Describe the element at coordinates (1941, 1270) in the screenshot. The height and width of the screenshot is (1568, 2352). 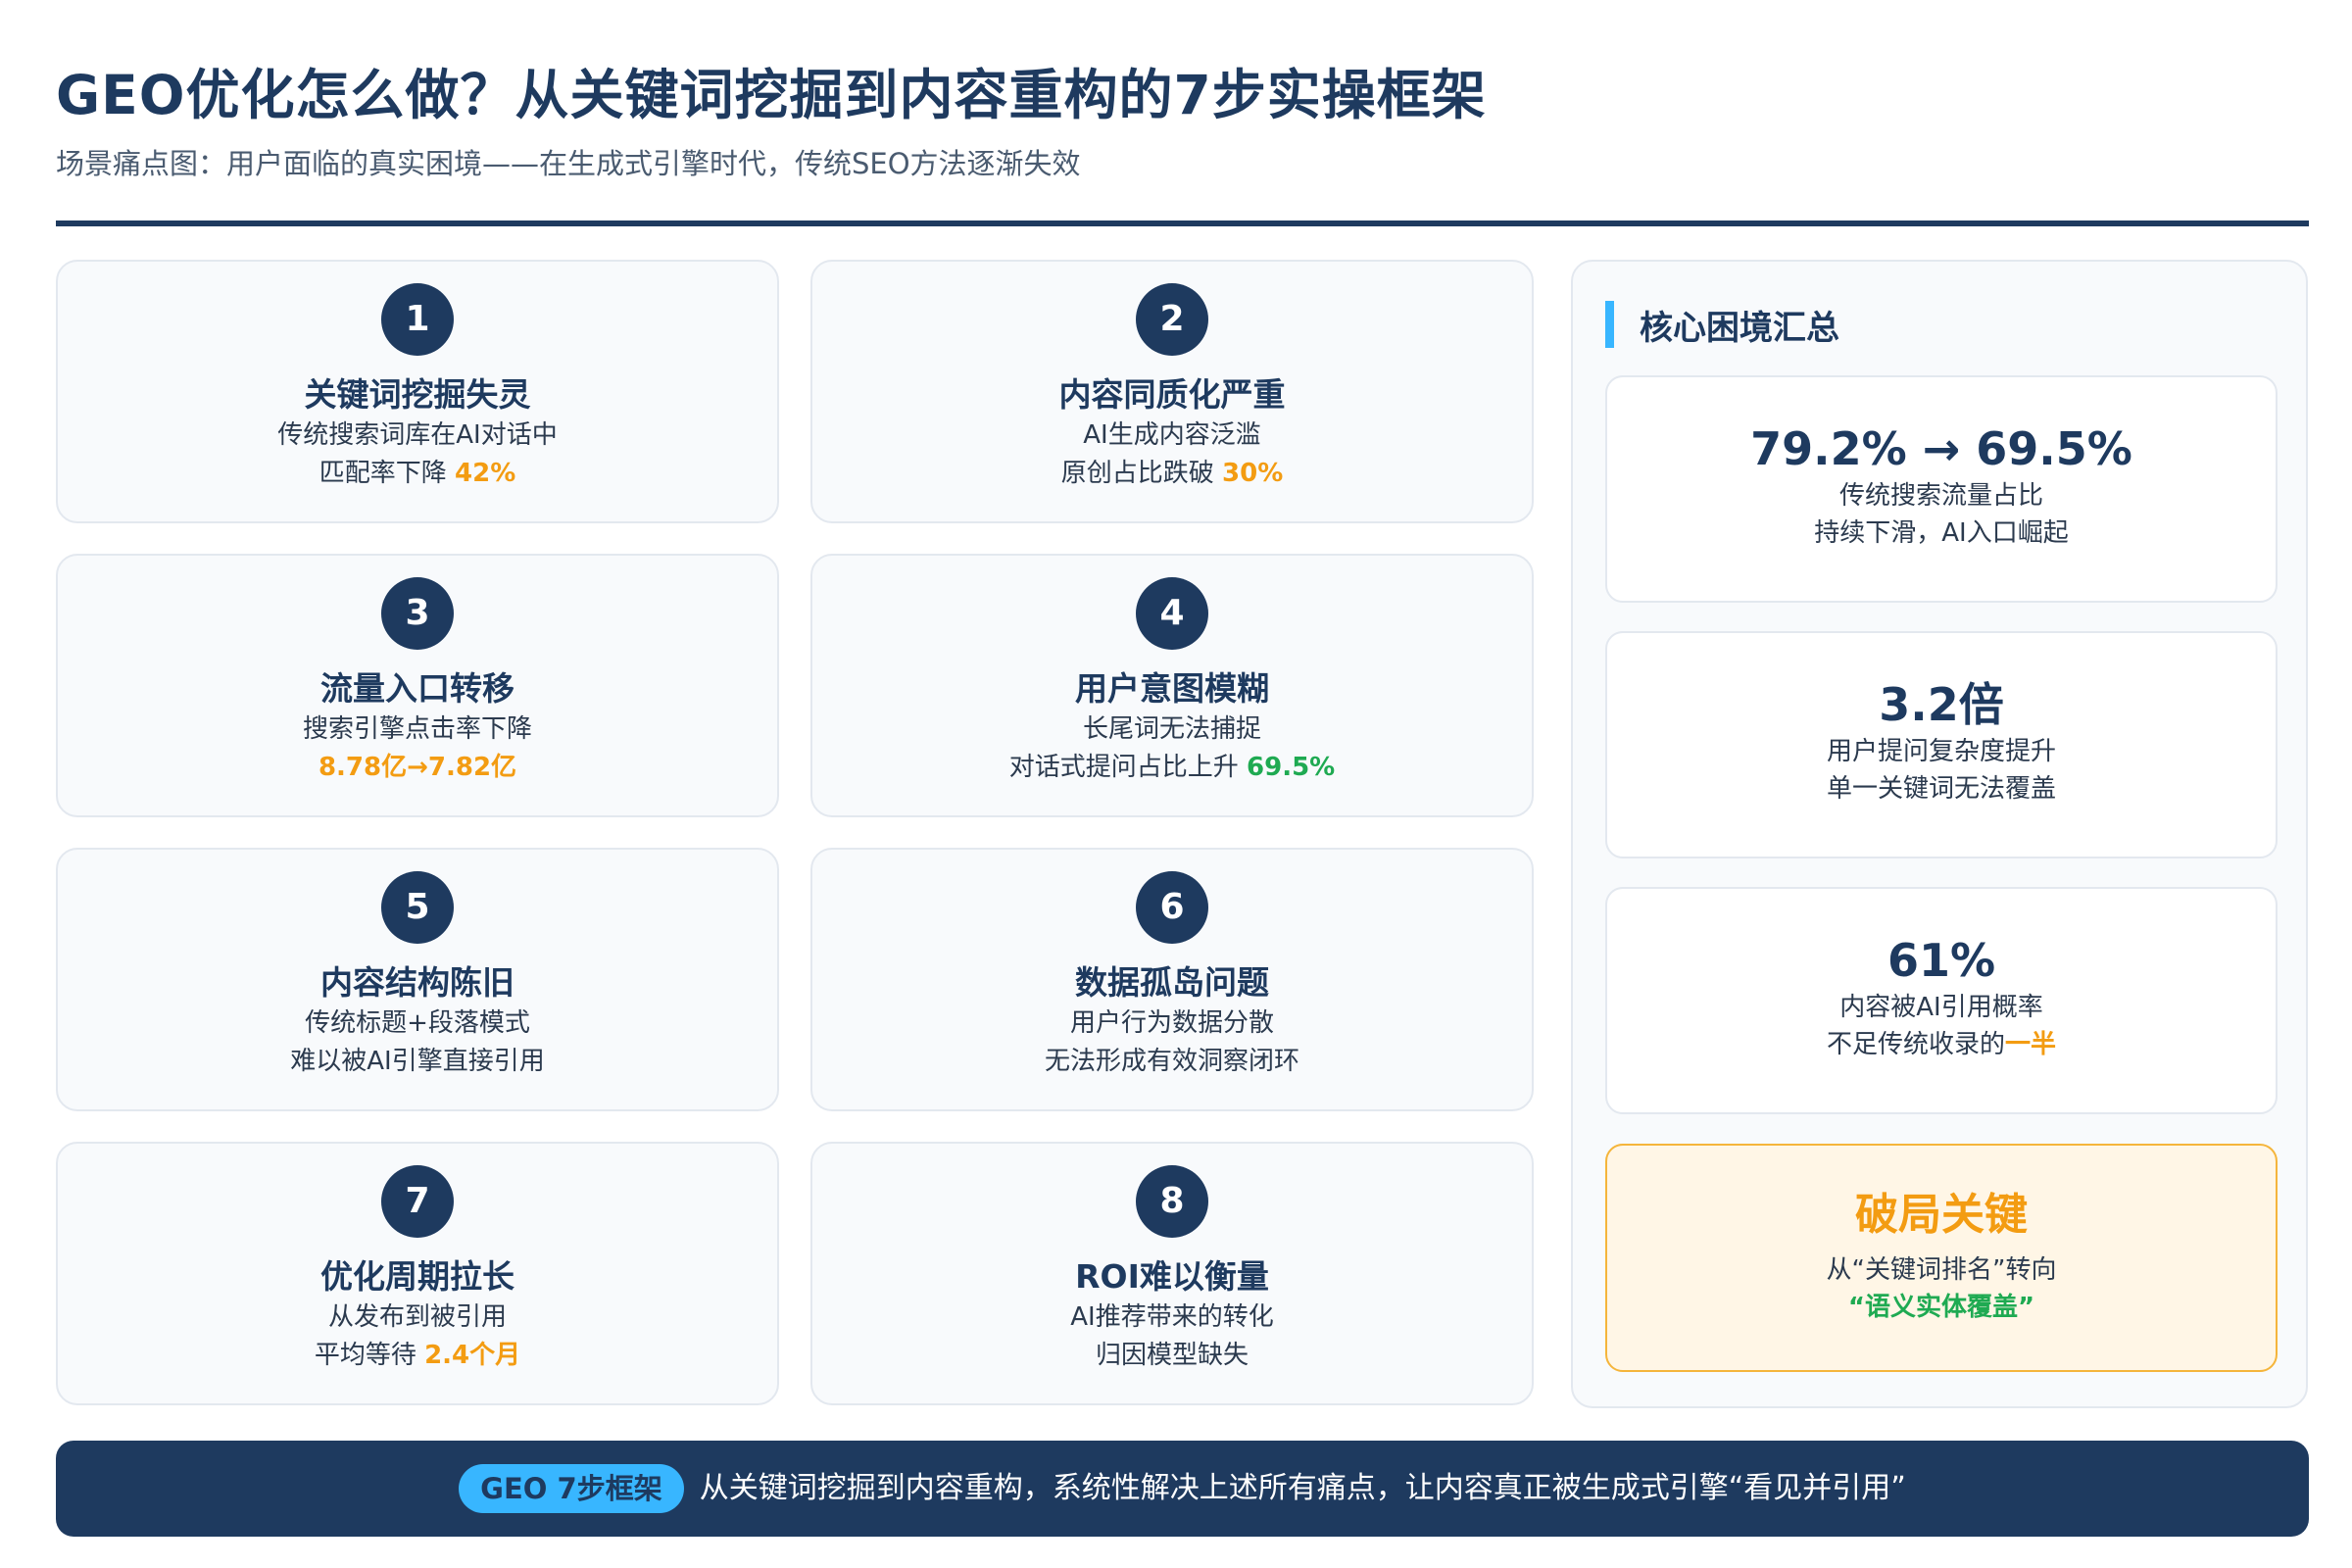
I see `key-line: 从“关键词排名”转向` at that location.